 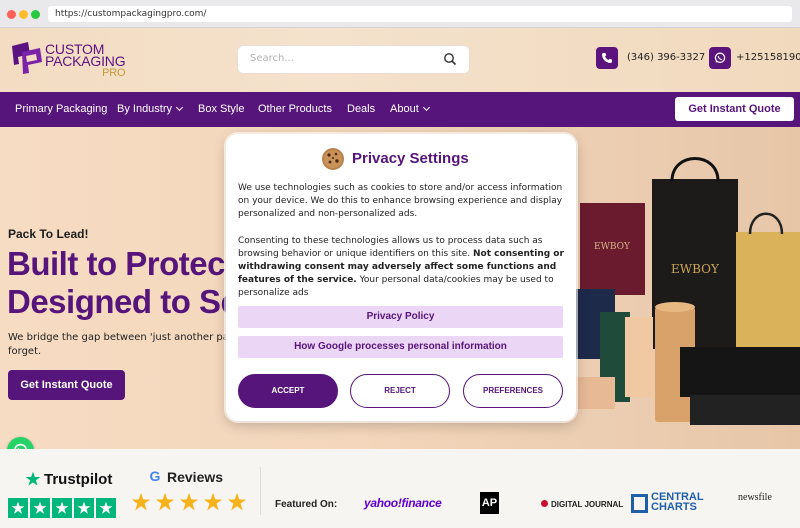 What do you see at coordinates (403, 503) in the screenshot?
I see `yahoo-finance-logo: yahoo!finance` at bounding box center [403, 503].